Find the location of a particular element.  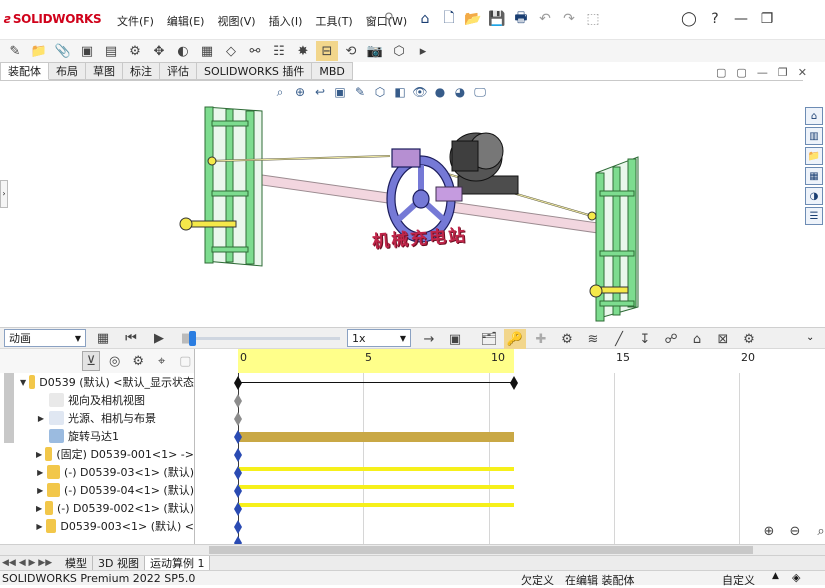

contact-icon: ☍ is located at coordinates (671, 339).